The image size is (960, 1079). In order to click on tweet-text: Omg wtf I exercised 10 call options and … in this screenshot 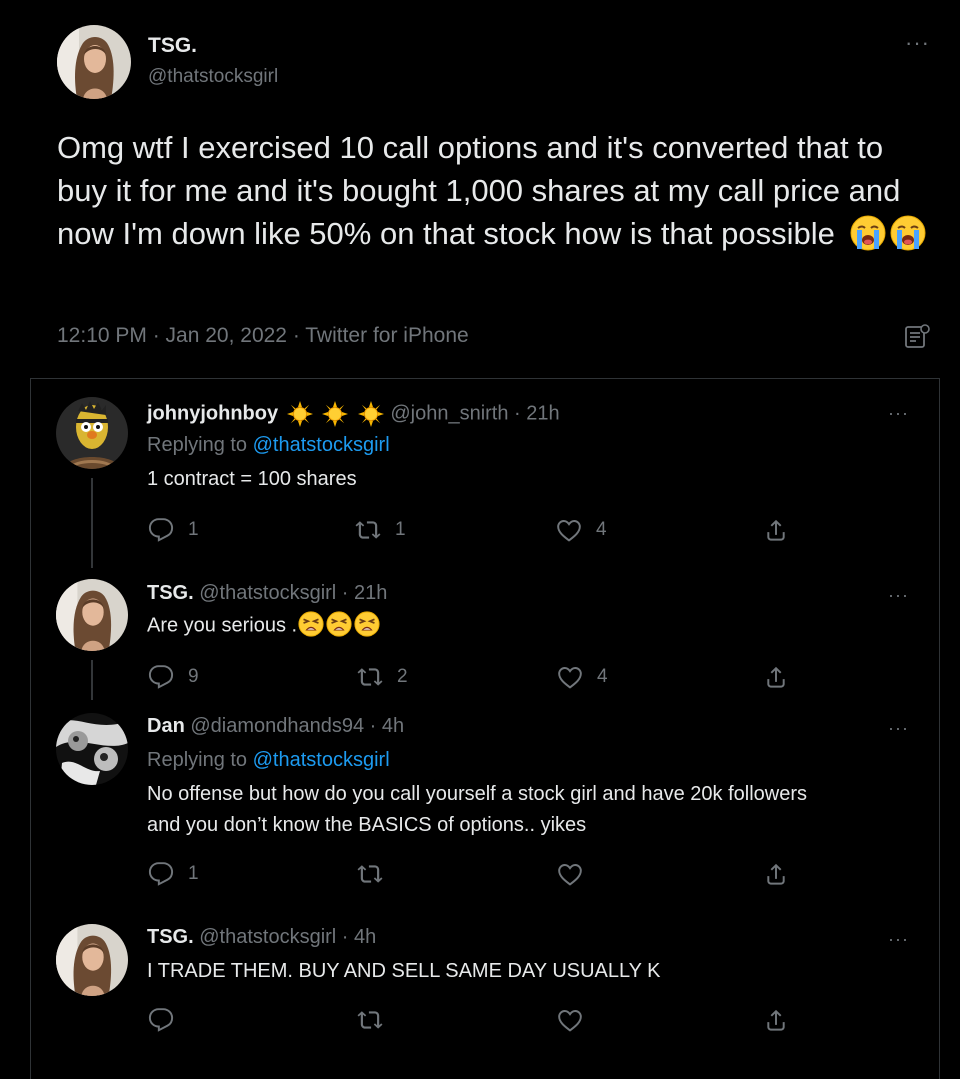, I will do `click(497, 190)`.